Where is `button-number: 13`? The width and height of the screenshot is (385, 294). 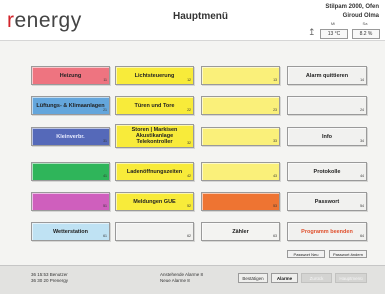
button-number: 13 is located at coordinates (275, 80).